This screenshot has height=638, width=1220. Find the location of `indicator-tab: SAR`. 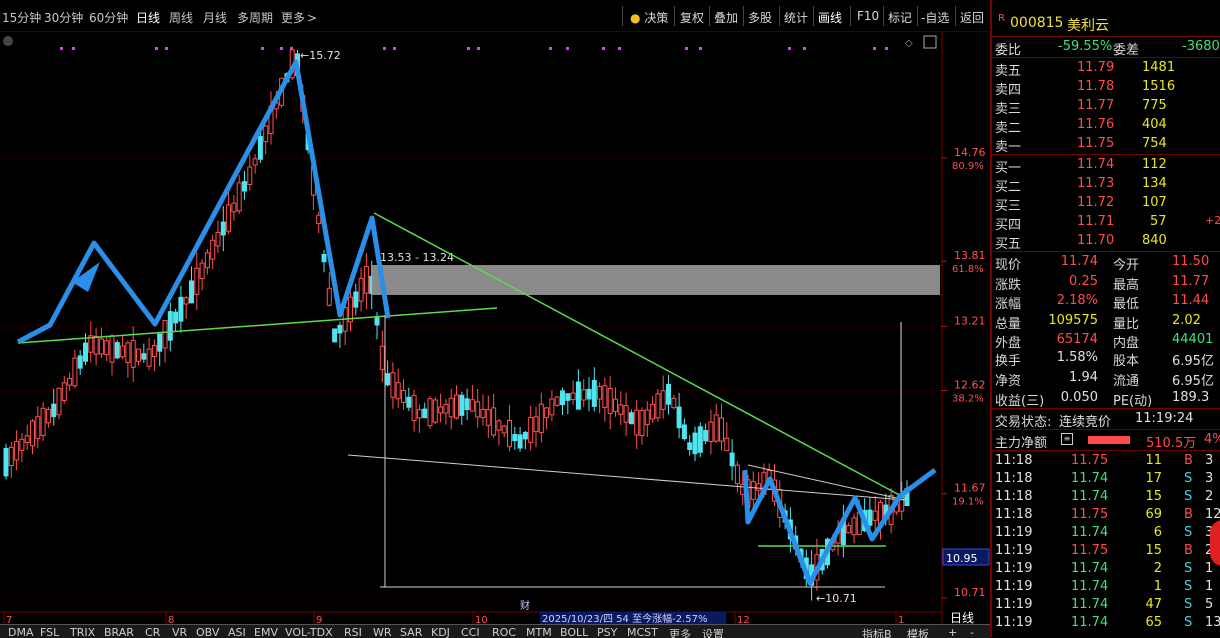

indicator-tab: SAR is located at coordinates (411, 632).